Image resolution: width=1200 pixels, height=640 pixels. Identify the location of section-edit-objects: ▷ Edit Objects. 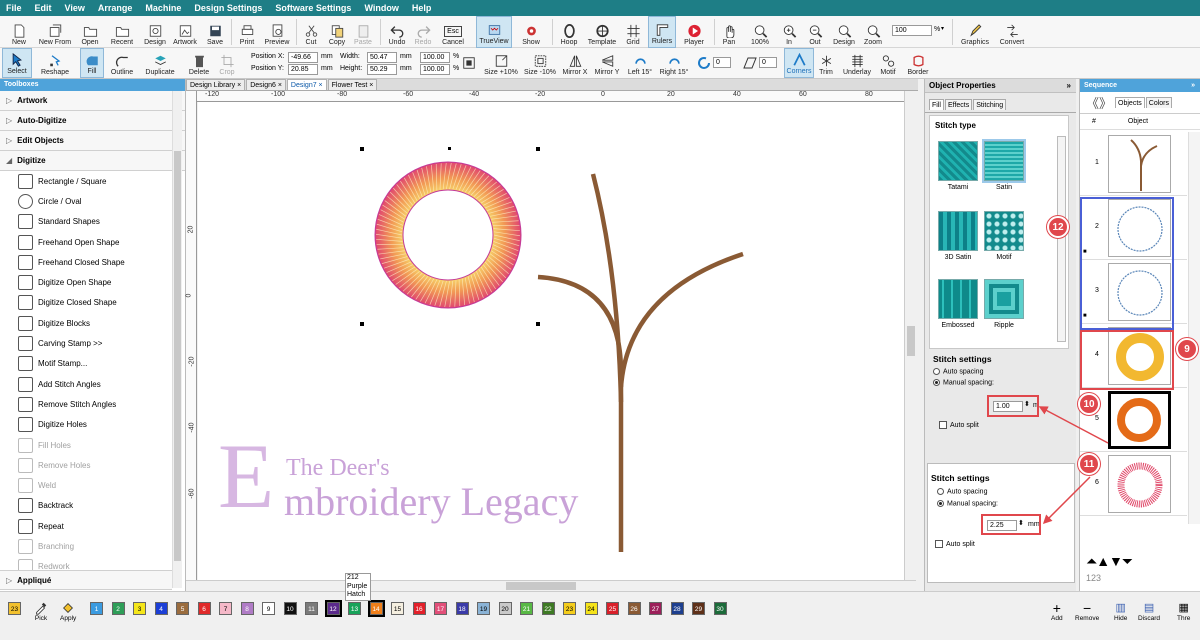
(92, 141).